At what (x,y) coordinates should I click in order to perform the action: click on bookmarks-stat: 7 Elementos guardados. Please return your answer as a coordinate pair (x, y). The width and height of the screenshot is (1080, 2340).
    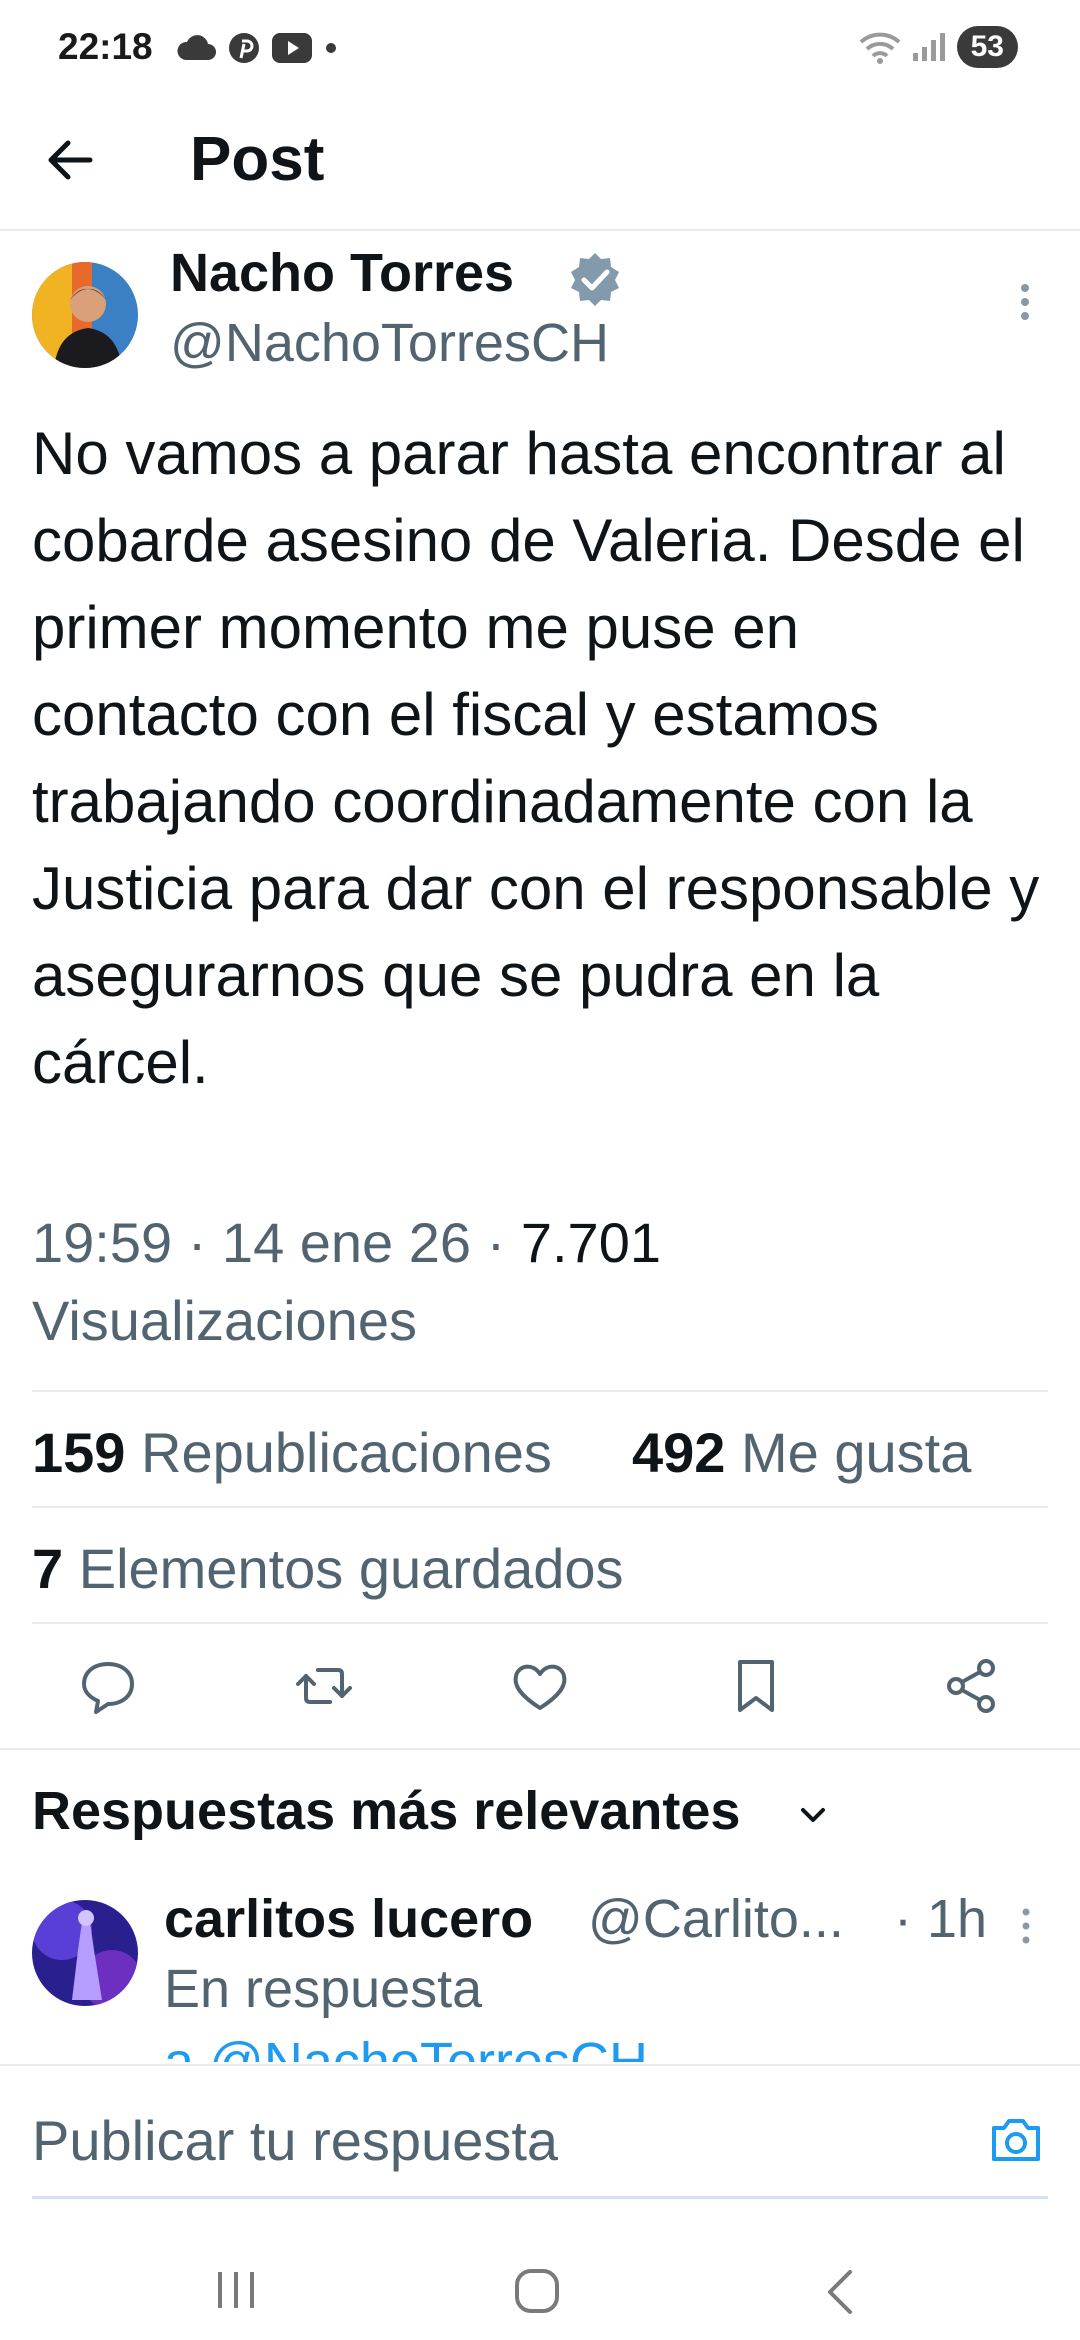
    Looking at the image, I should click on (328, 1568).